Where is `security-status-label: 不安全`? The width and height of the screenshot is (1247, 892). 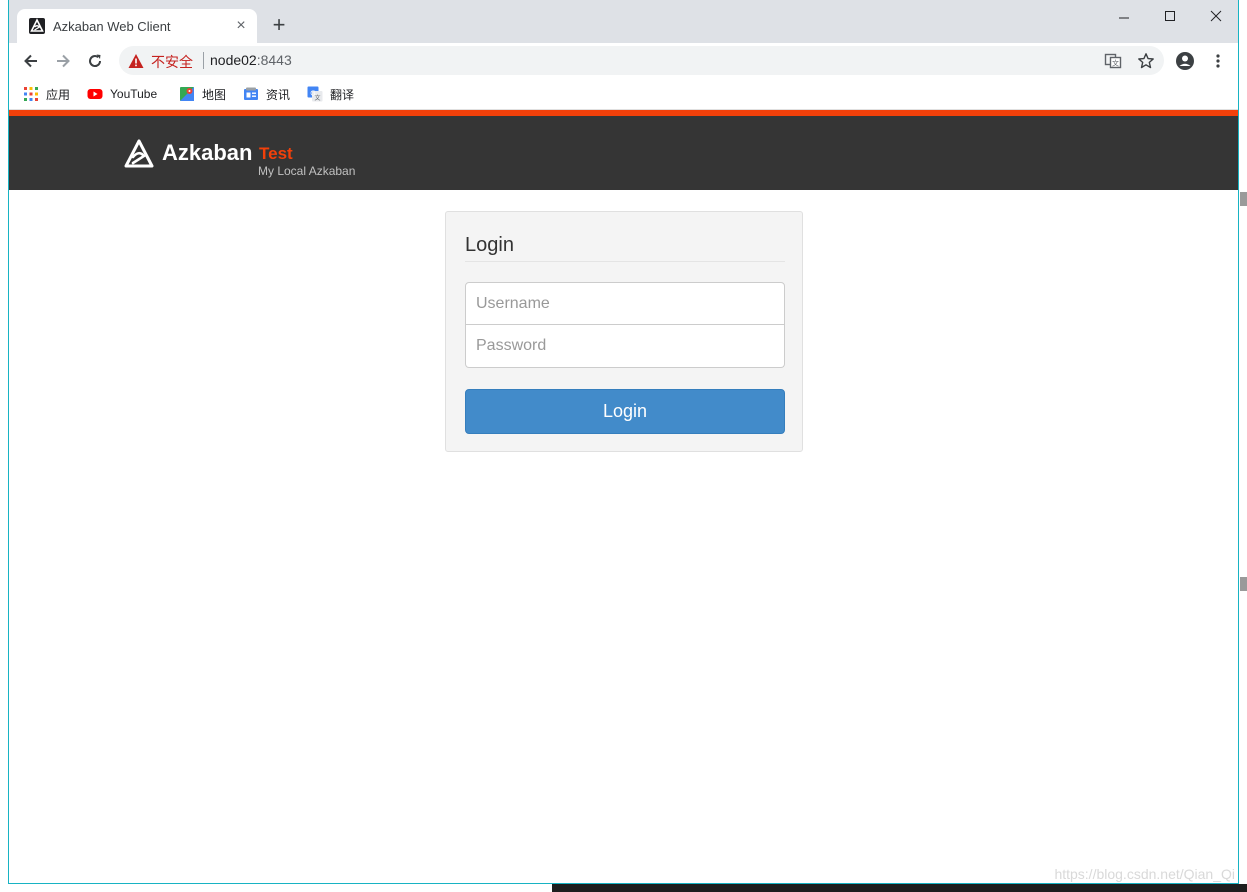 security-status-label: 不安全 is located at coordinates (172, 62).